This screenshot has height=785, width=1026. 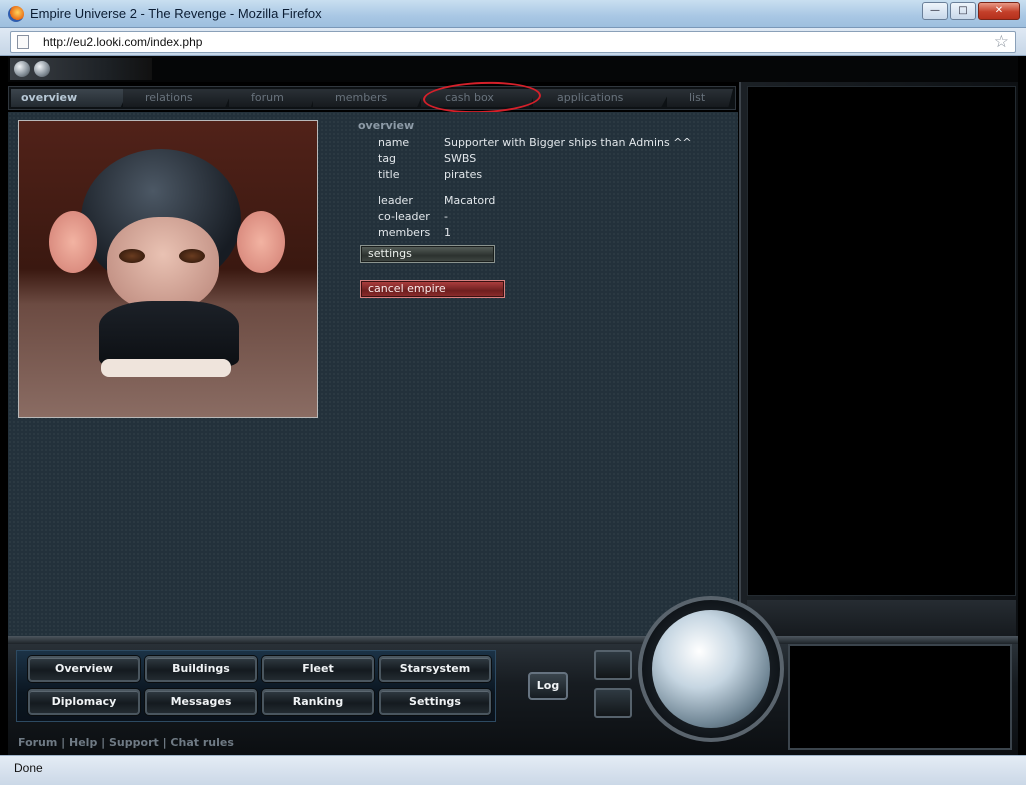 I want to click on empire-portrait, so click(x=168, y=269).